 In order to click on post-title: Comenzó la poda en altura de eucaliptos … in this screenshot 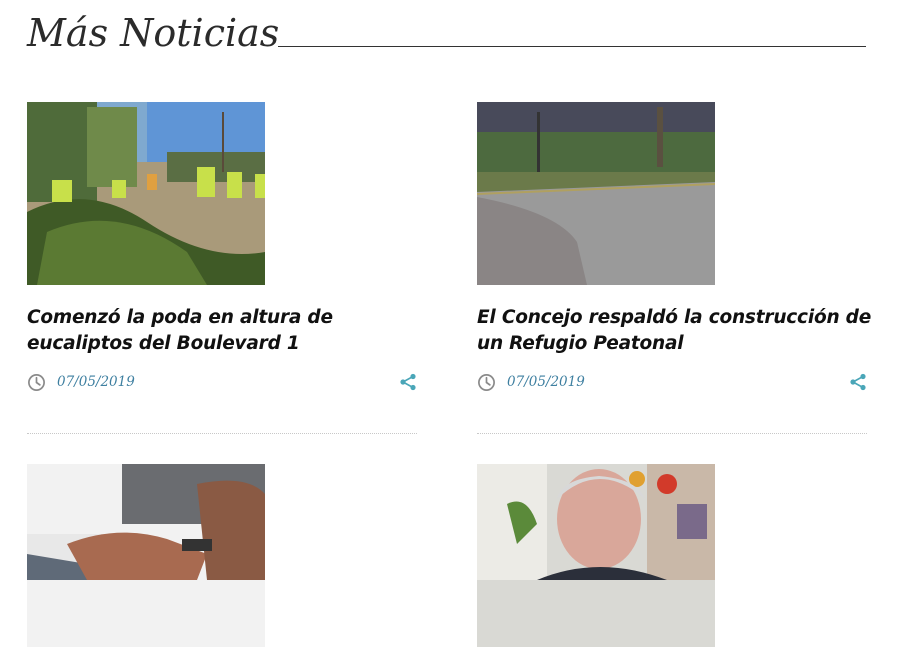, I will do `click(227, 331)`.